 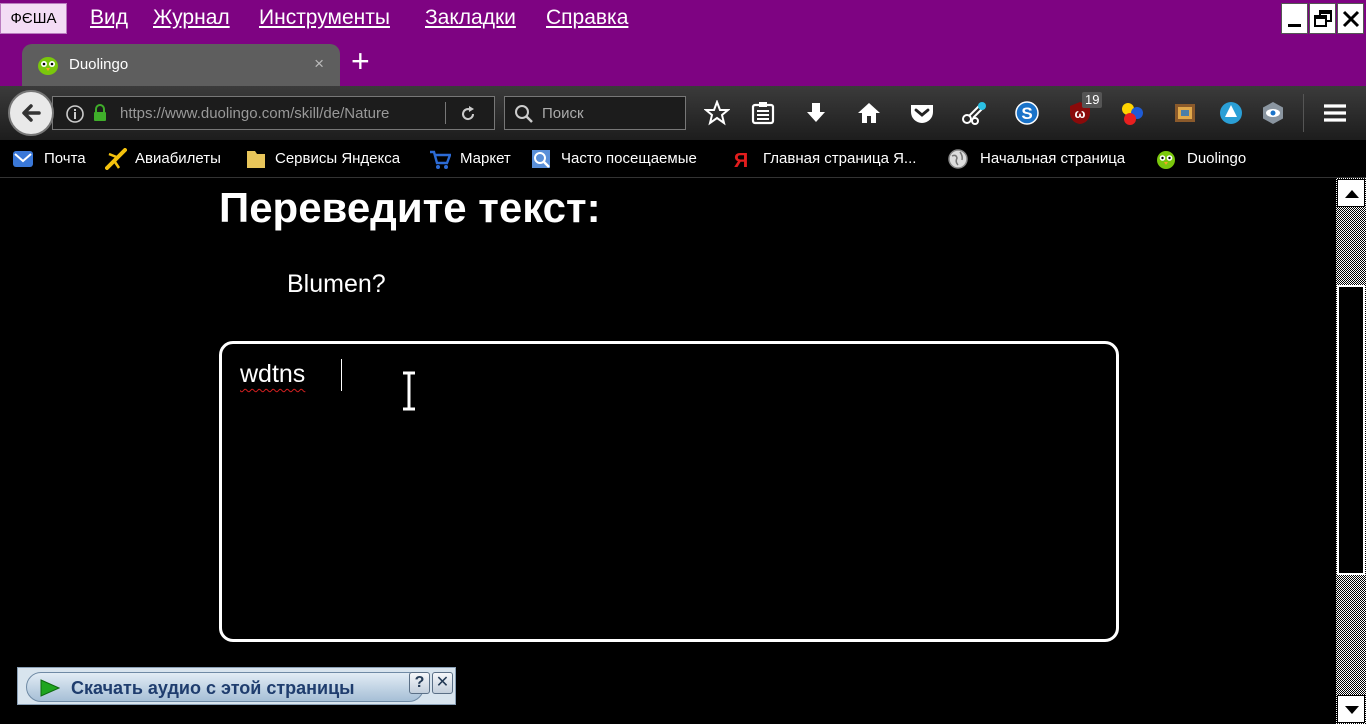 I want to click on svg-text: S, so click(x=1026, y=113).